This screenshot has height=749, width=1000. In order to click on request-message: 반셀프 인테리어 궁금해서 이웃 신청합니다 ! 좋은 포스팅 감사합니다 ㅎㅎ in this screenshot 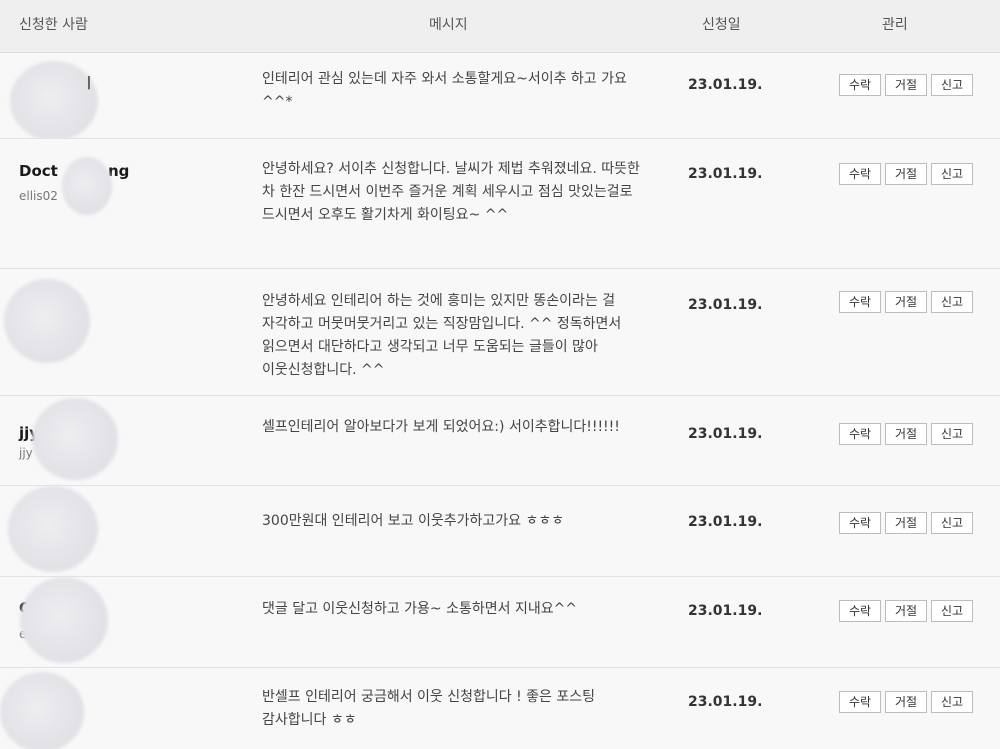, I will do `click(429, 708)`.